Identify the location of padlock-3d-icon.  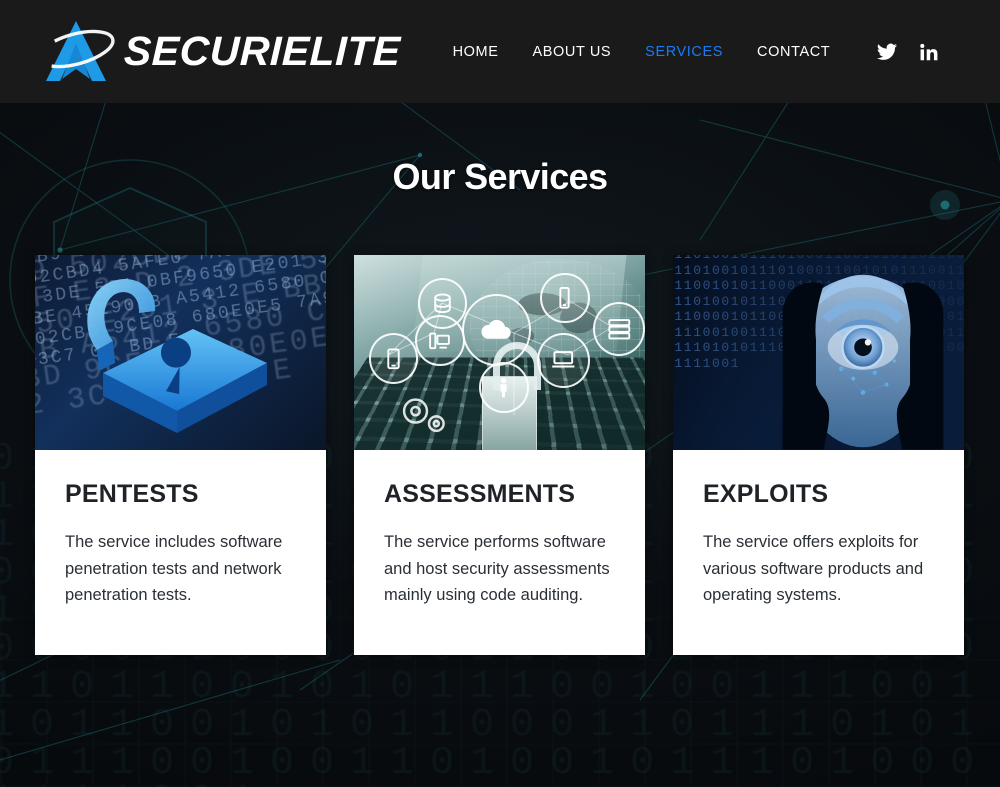
(177, 356).